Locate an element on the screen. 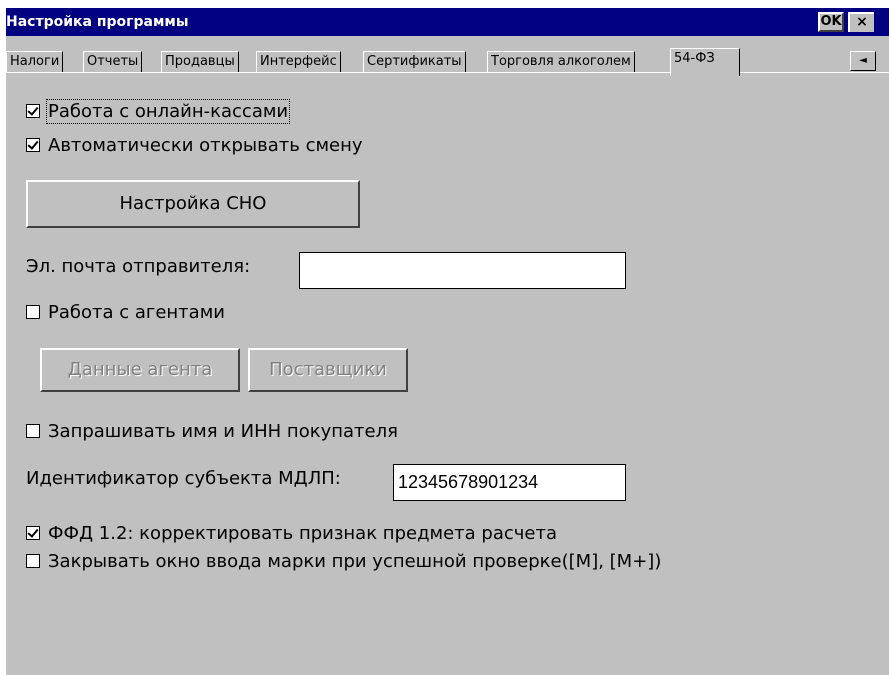 This screenshot has width=889, height=675. tab-certificates: Сертификаты is located at coordinates (414, 61).